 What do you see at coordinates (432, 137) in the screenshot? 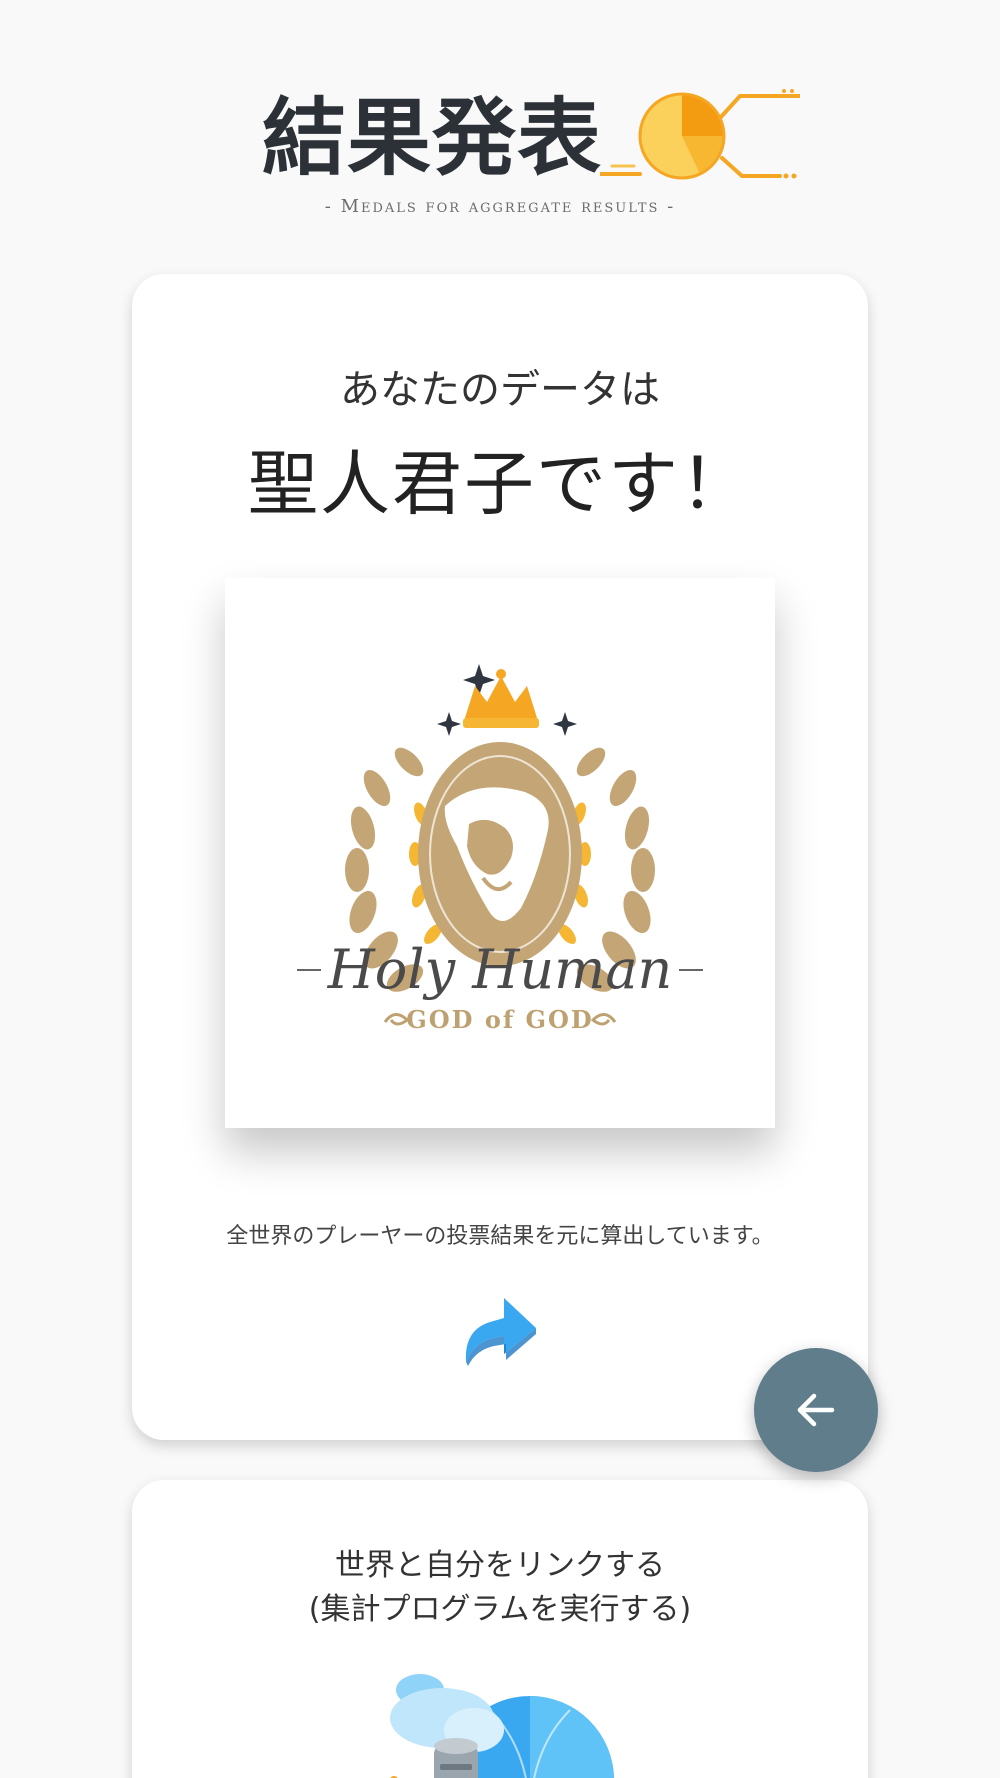
I see `page-title: 結果発表` at bounding box center [432, 137].